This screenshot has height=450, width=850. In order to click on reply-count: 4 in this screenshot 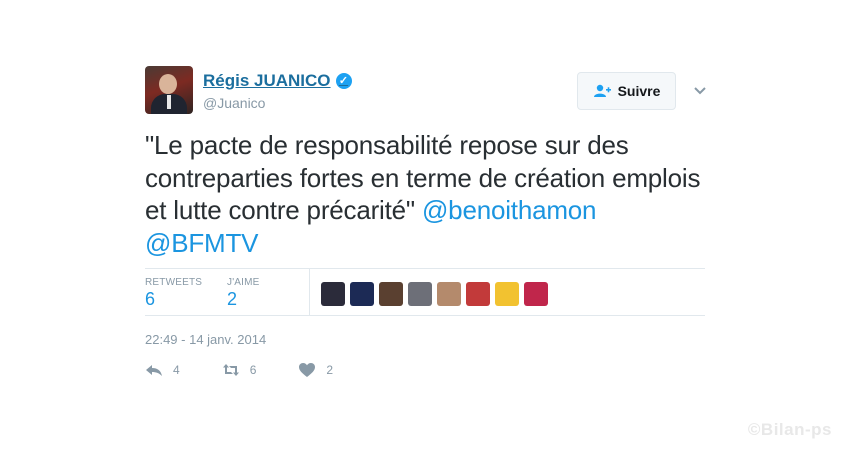, I will do `click(176, 370)`.